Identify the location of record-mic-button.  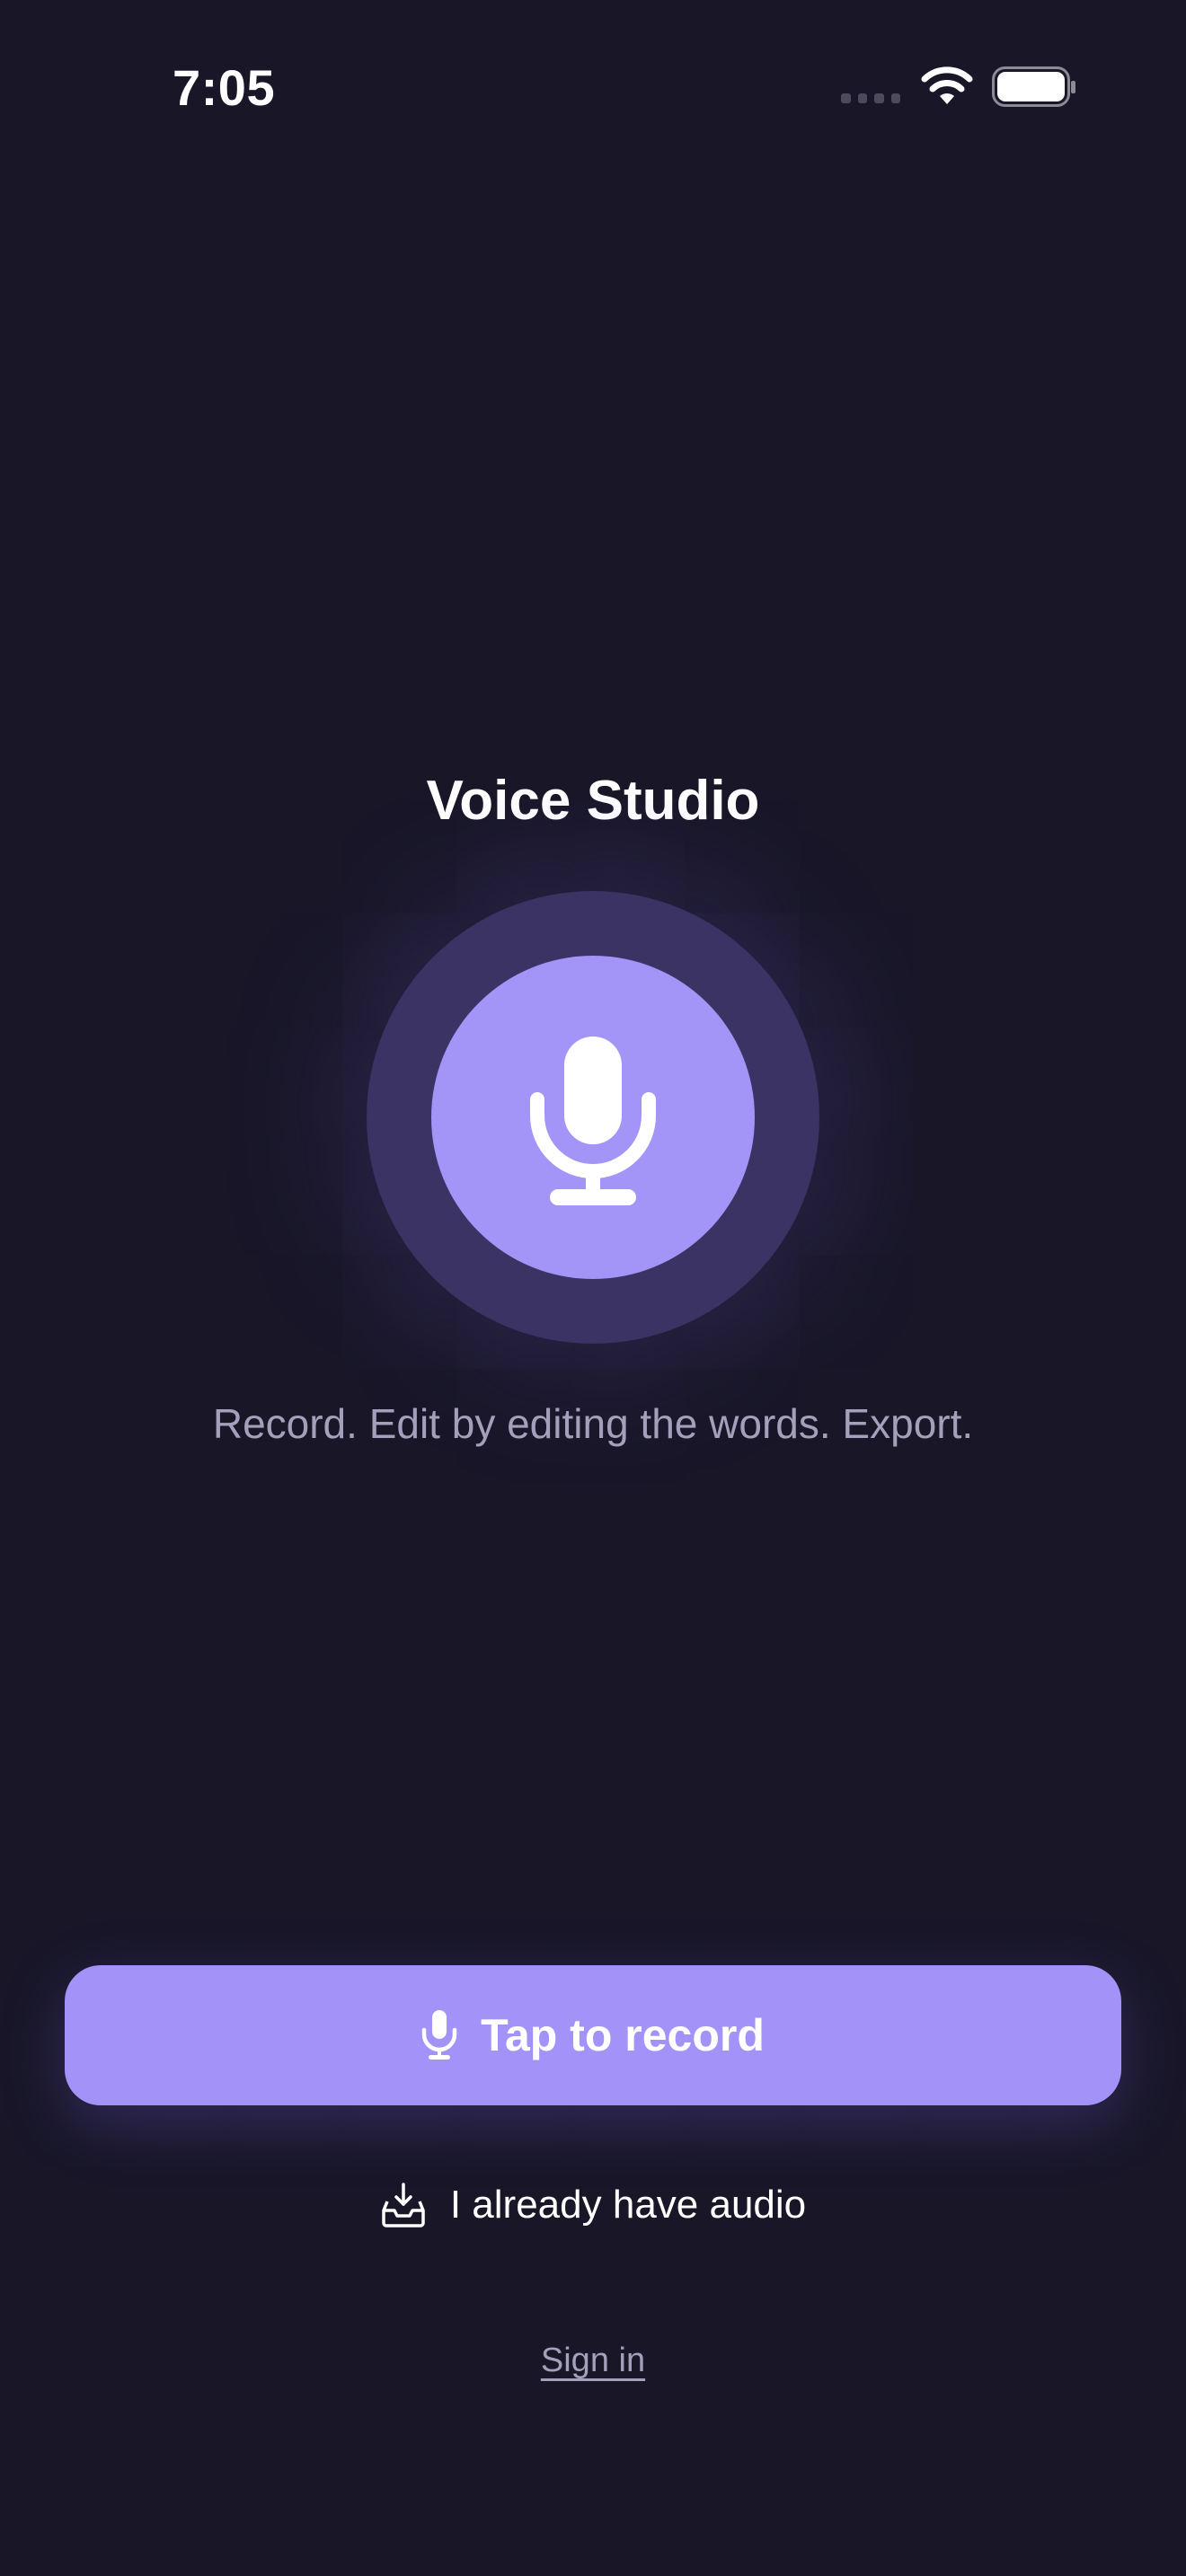
(593, 1117).